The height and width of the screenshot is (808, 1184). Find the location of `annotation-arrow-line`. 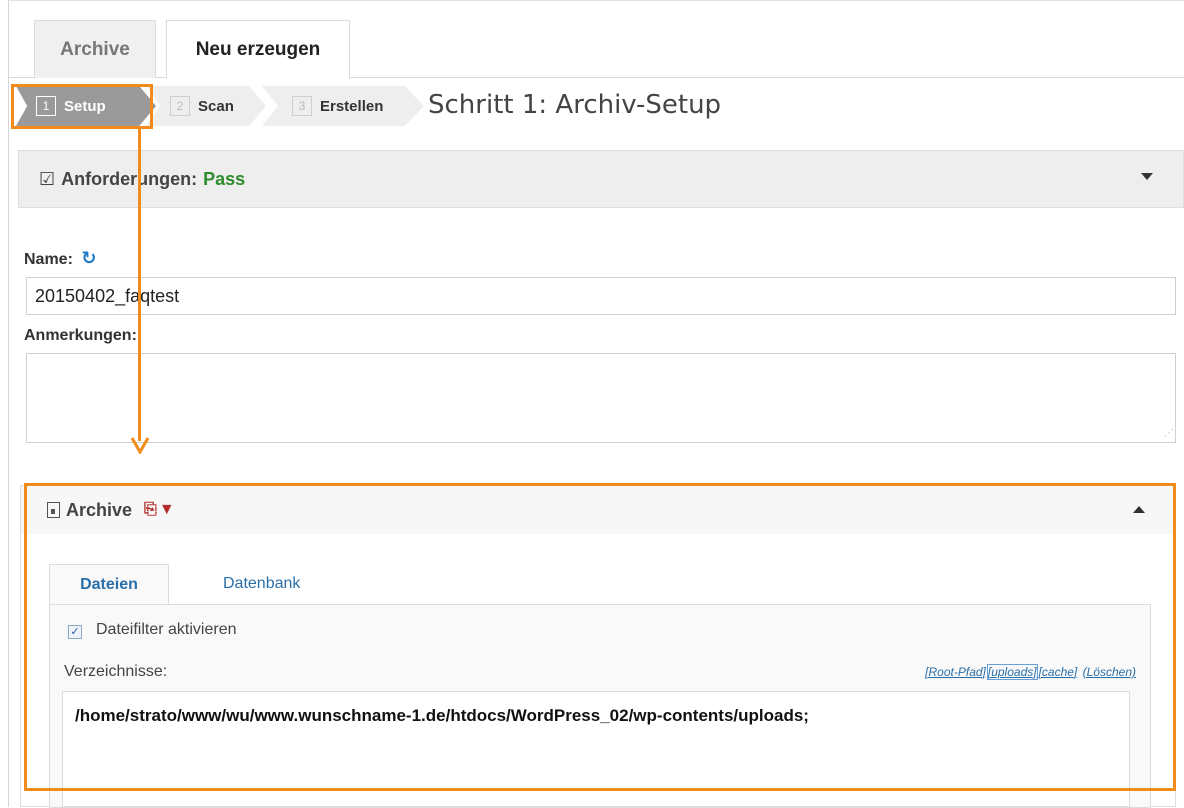

annotation-arrow-line is located at coordinates (139, 285).